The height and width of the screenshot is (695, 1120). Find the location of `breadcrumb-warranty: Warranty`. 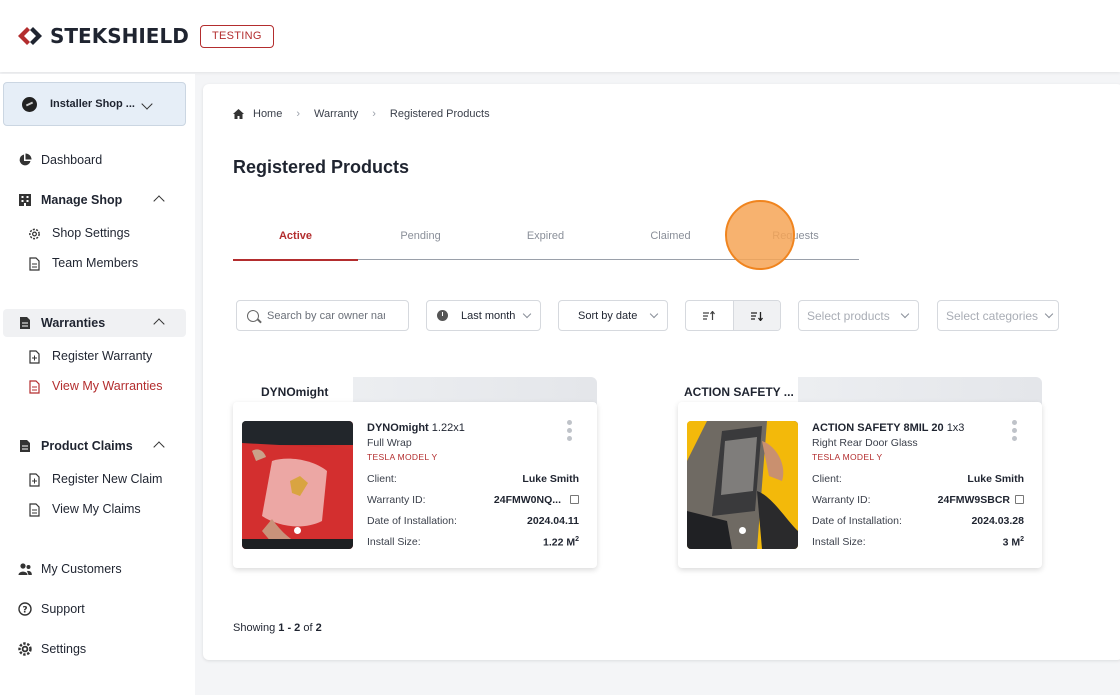

breadcrumb-warranty: Warranty is located at coordinates (336, 114).